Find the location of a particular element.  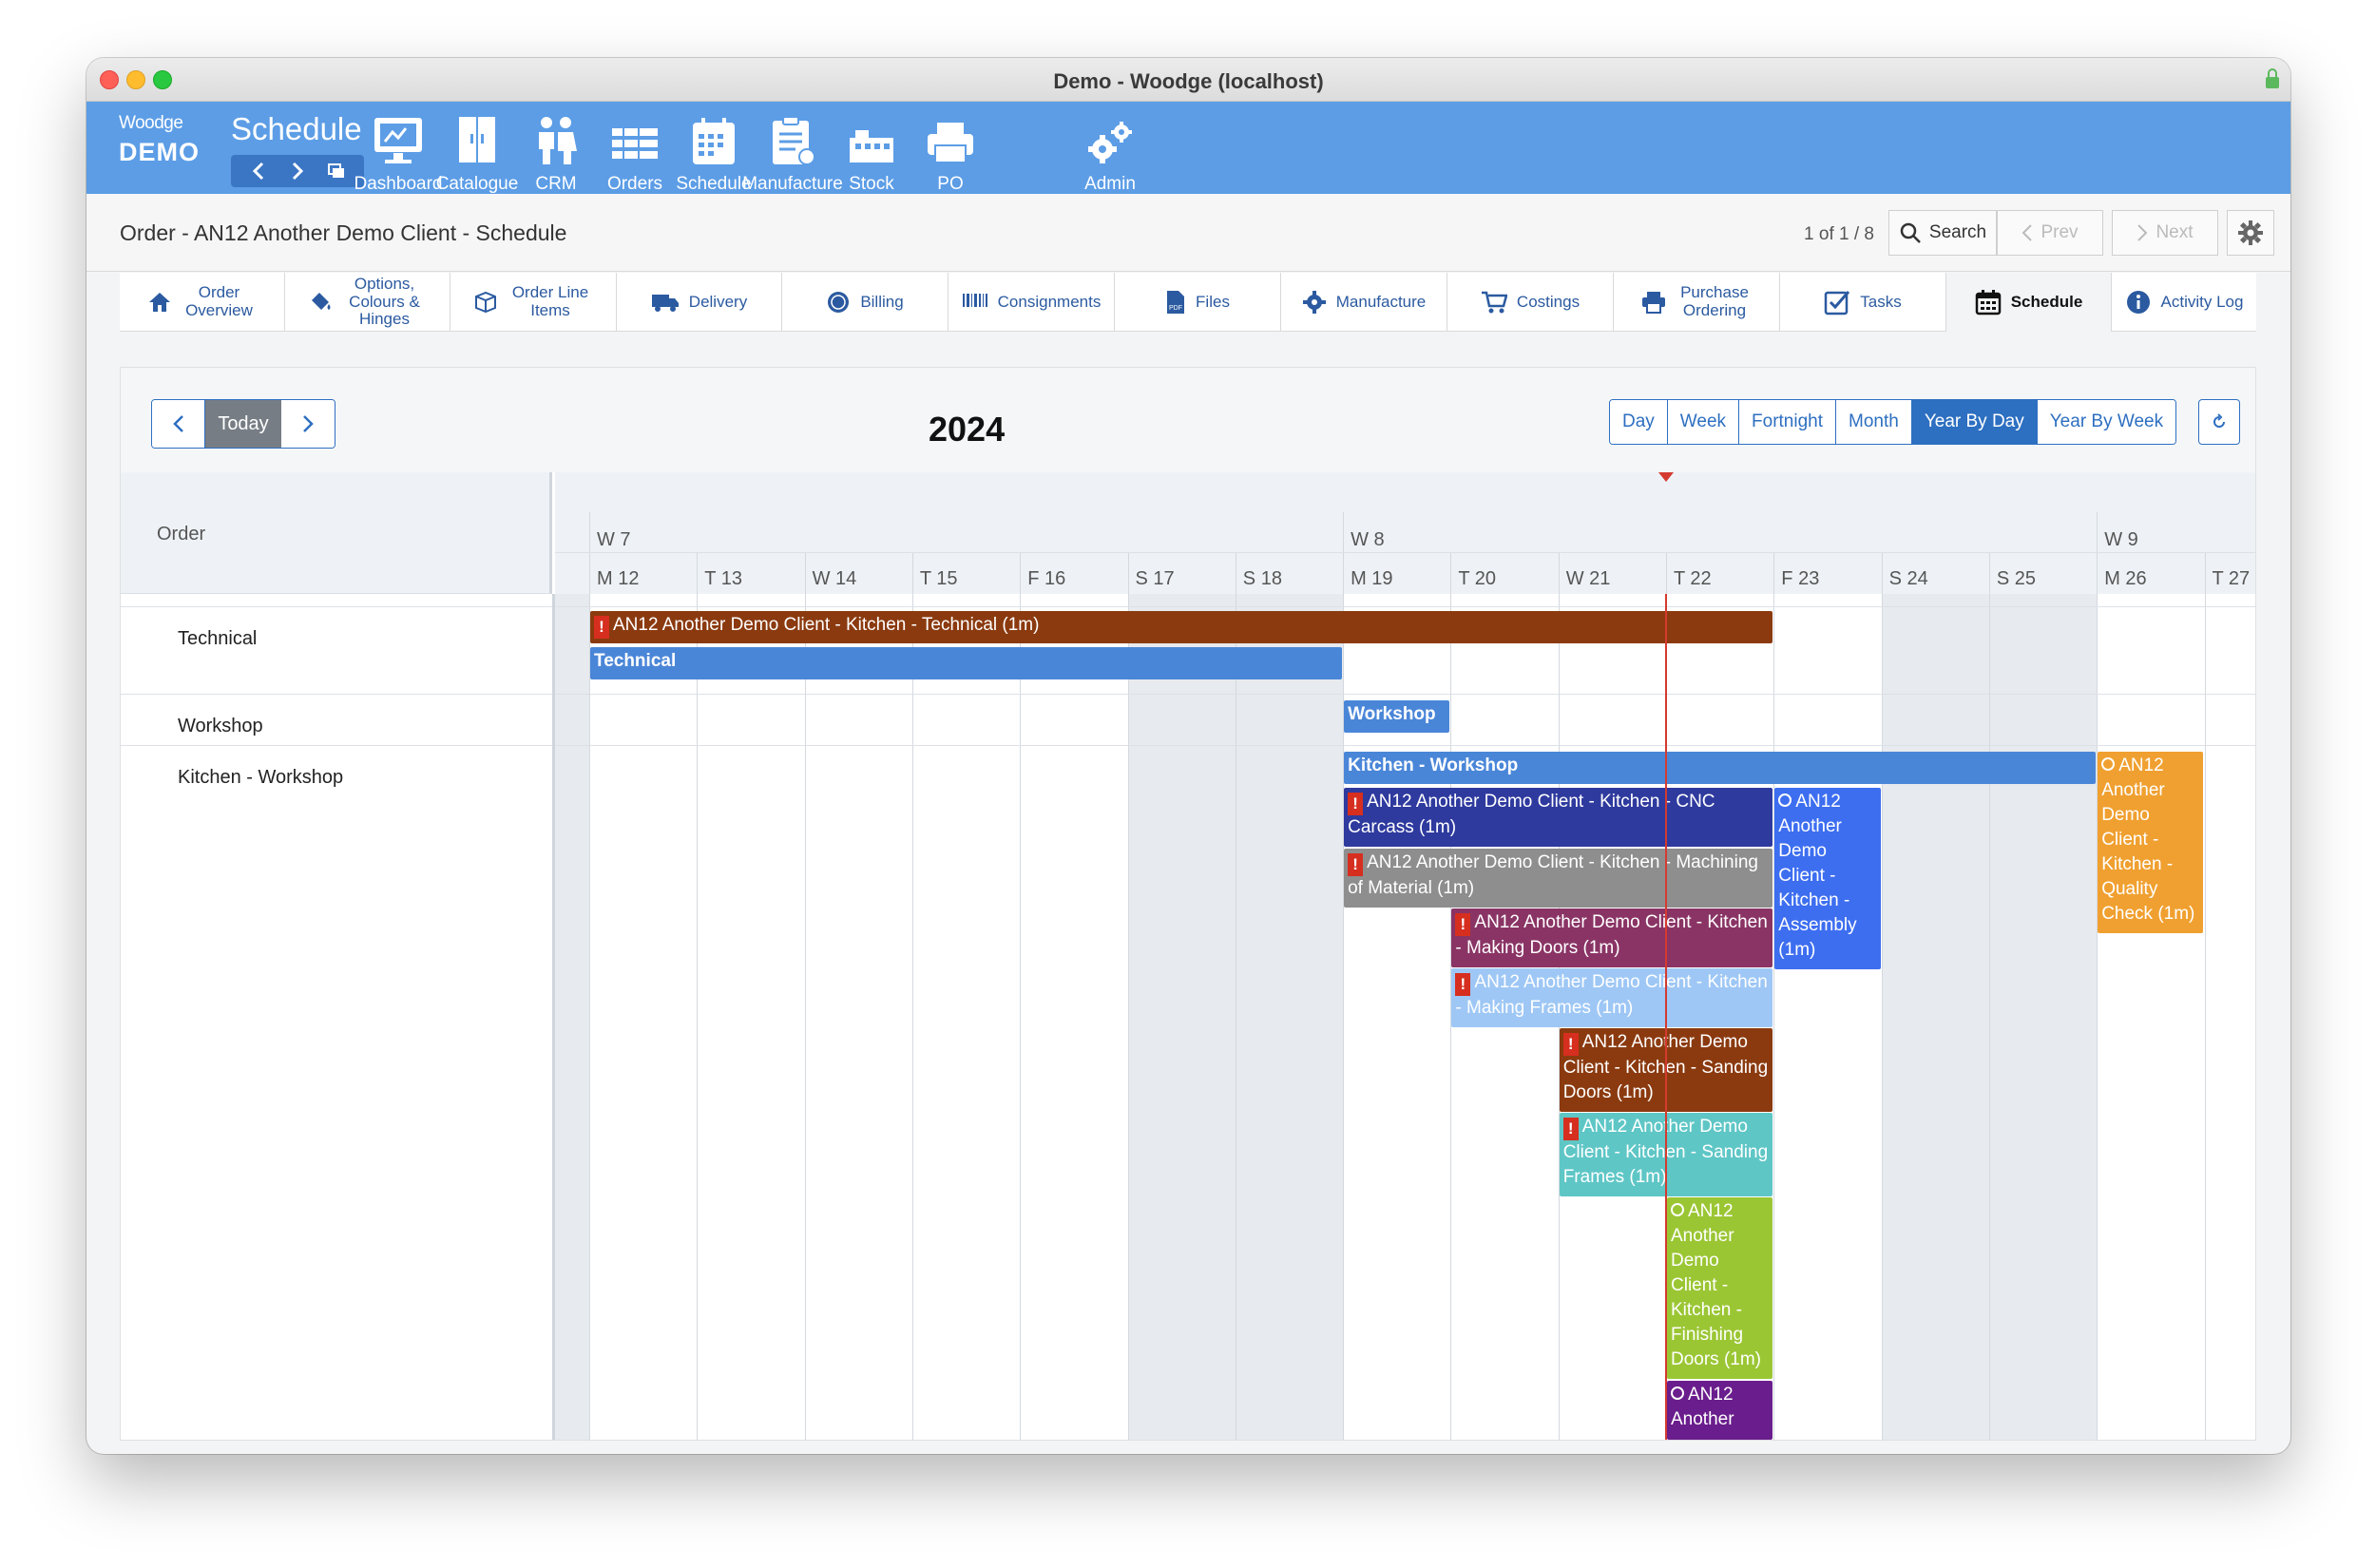

tab-manufacture: Manufacture is located at coordinates (1364, 302).